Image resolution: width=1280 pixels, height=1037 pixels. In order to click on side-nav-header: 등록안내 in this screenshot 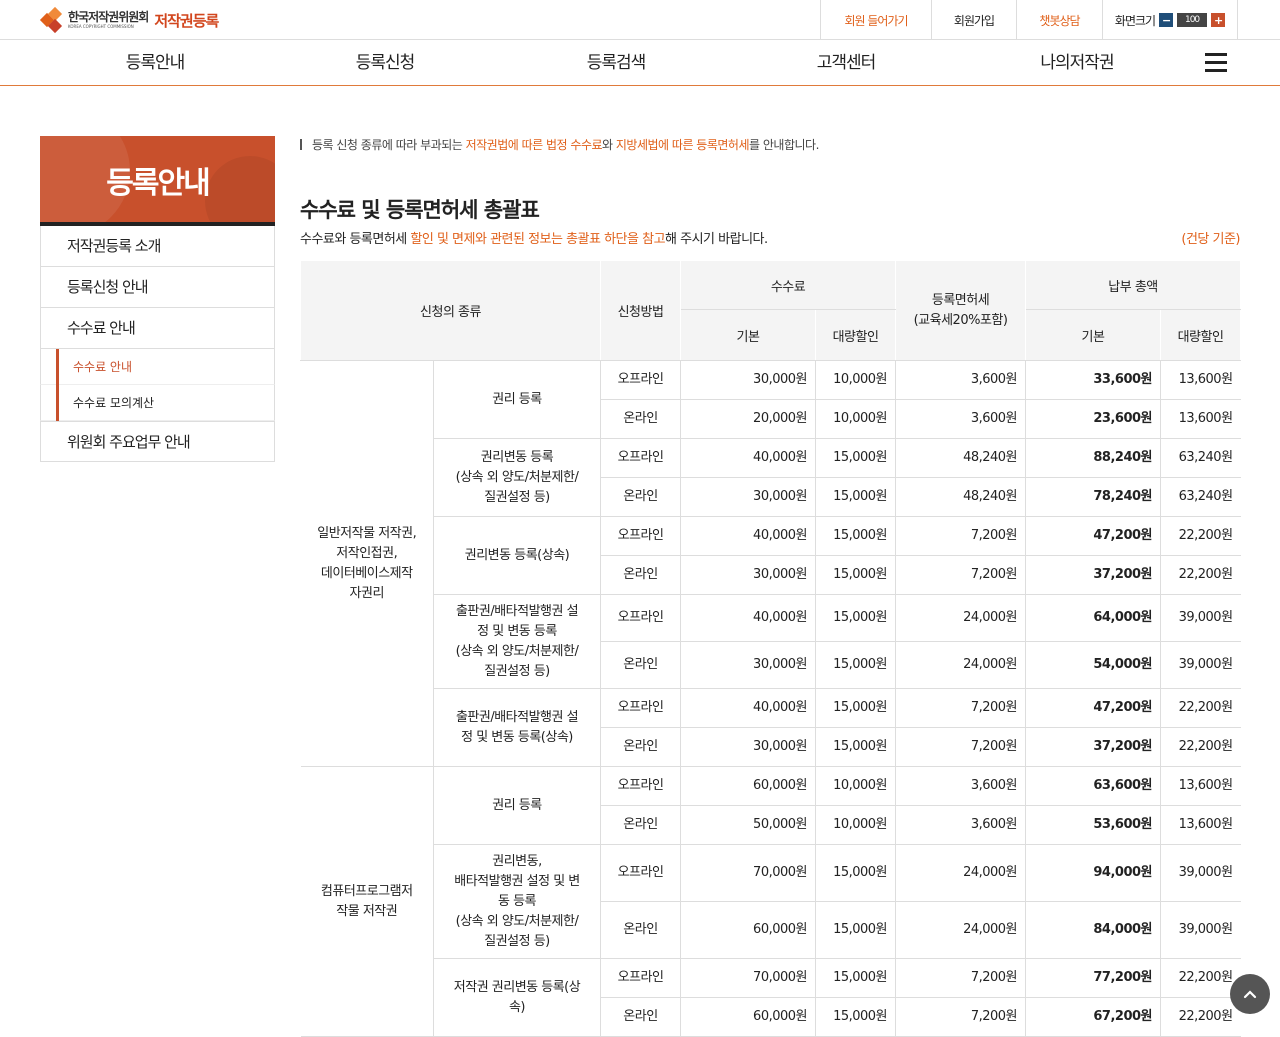, I will do `click(157, 181)`.